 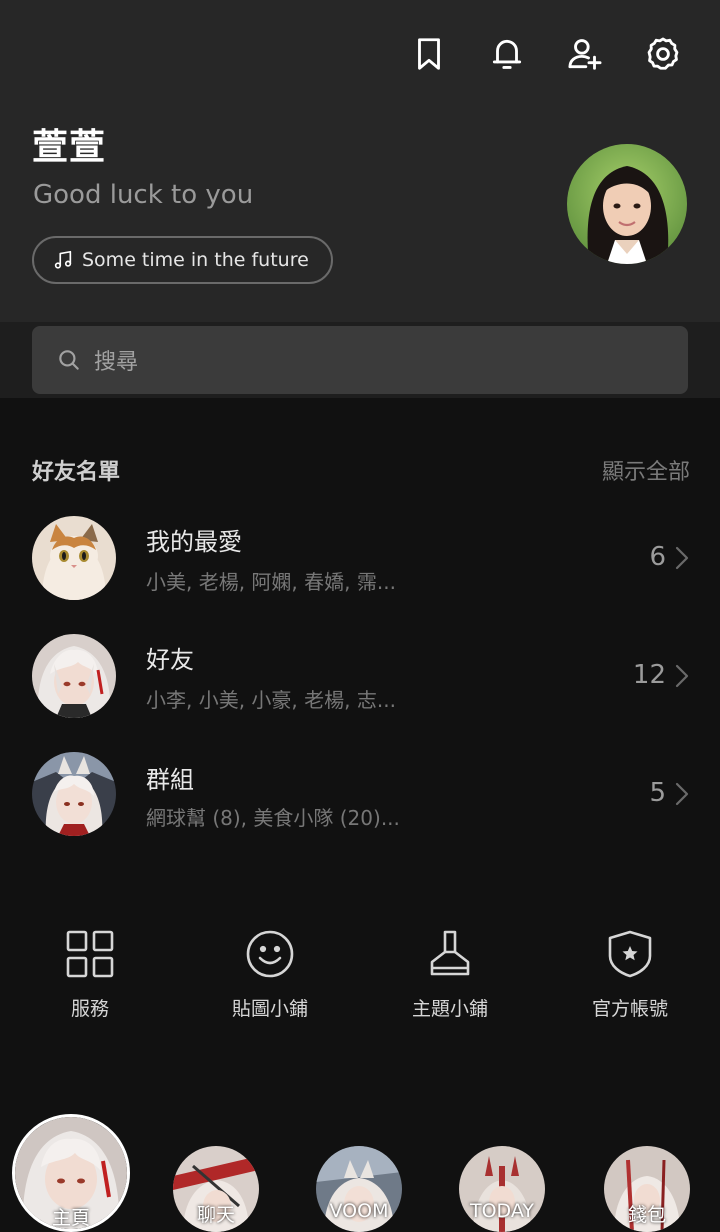 I want to click on list-item-friends: 好友 小李, 小美, 小豪, 老楊, 志... 12, so click(x=360, y=675).